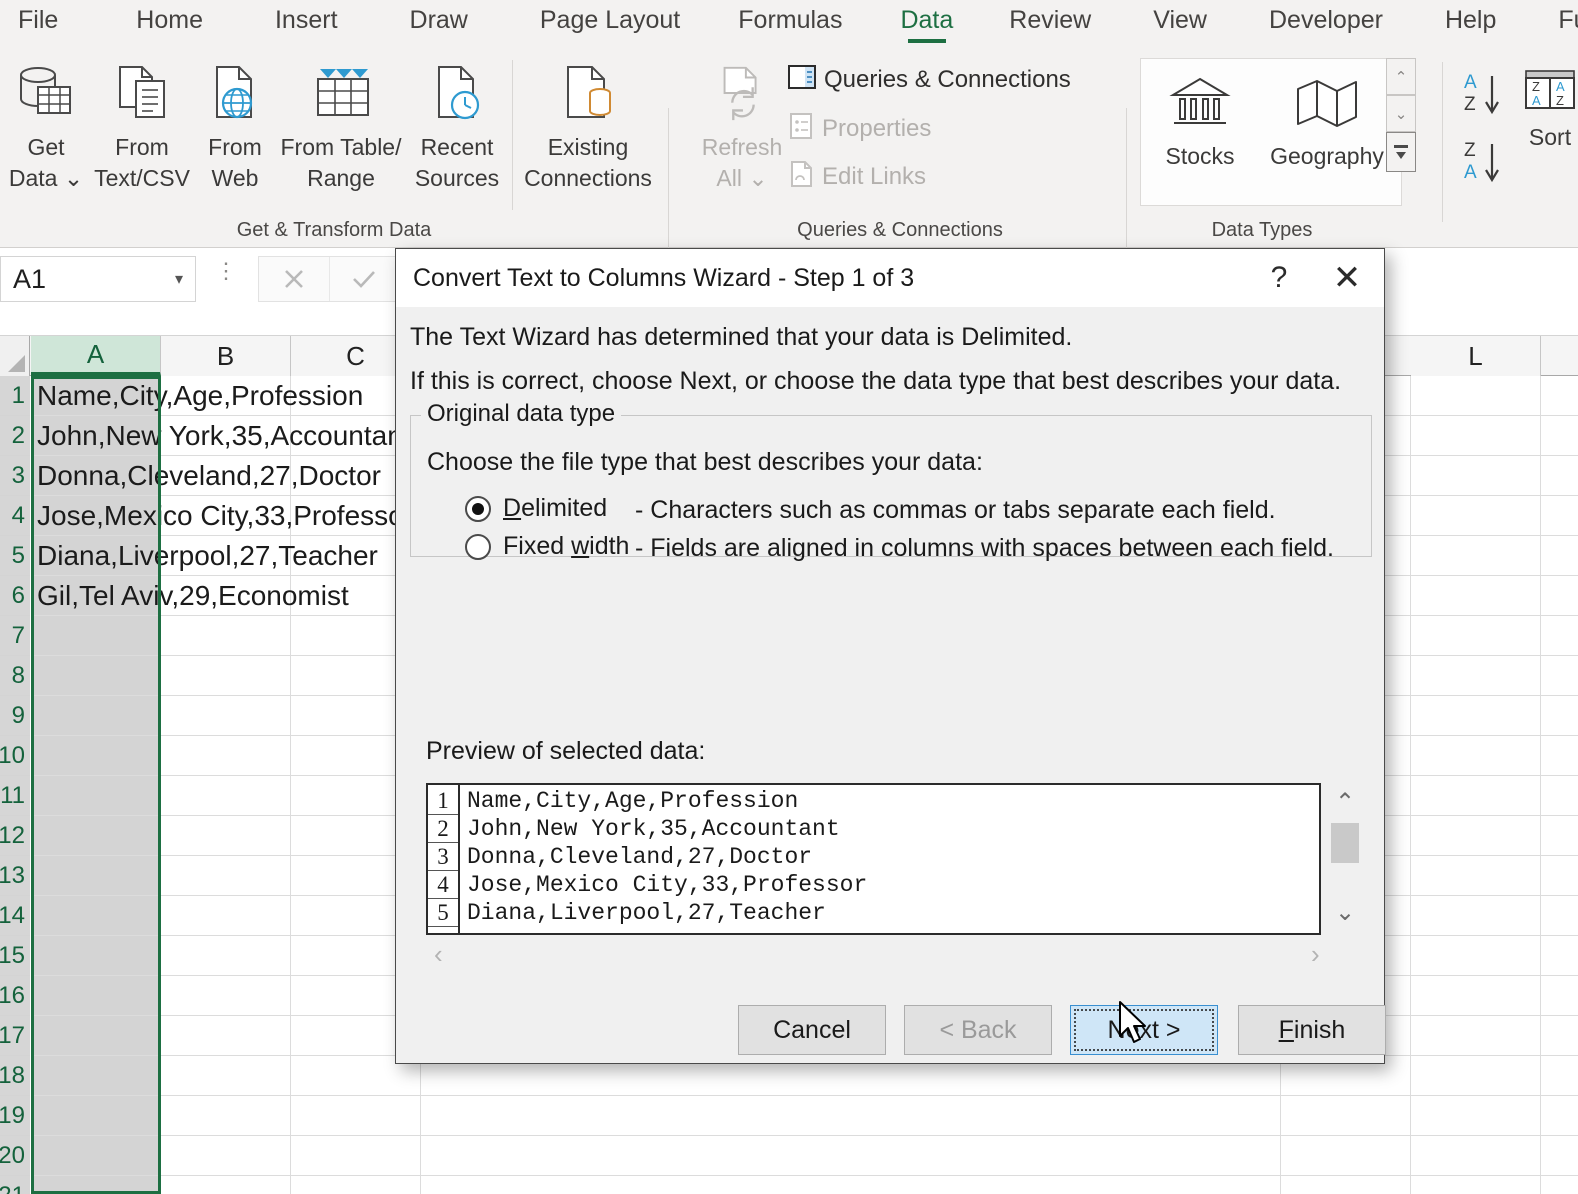 This screenshot has width=1578, height=1194. Describe the element at coordinates (1327, 117) in the screenshot. I see `geography-button: Geography` at that location.